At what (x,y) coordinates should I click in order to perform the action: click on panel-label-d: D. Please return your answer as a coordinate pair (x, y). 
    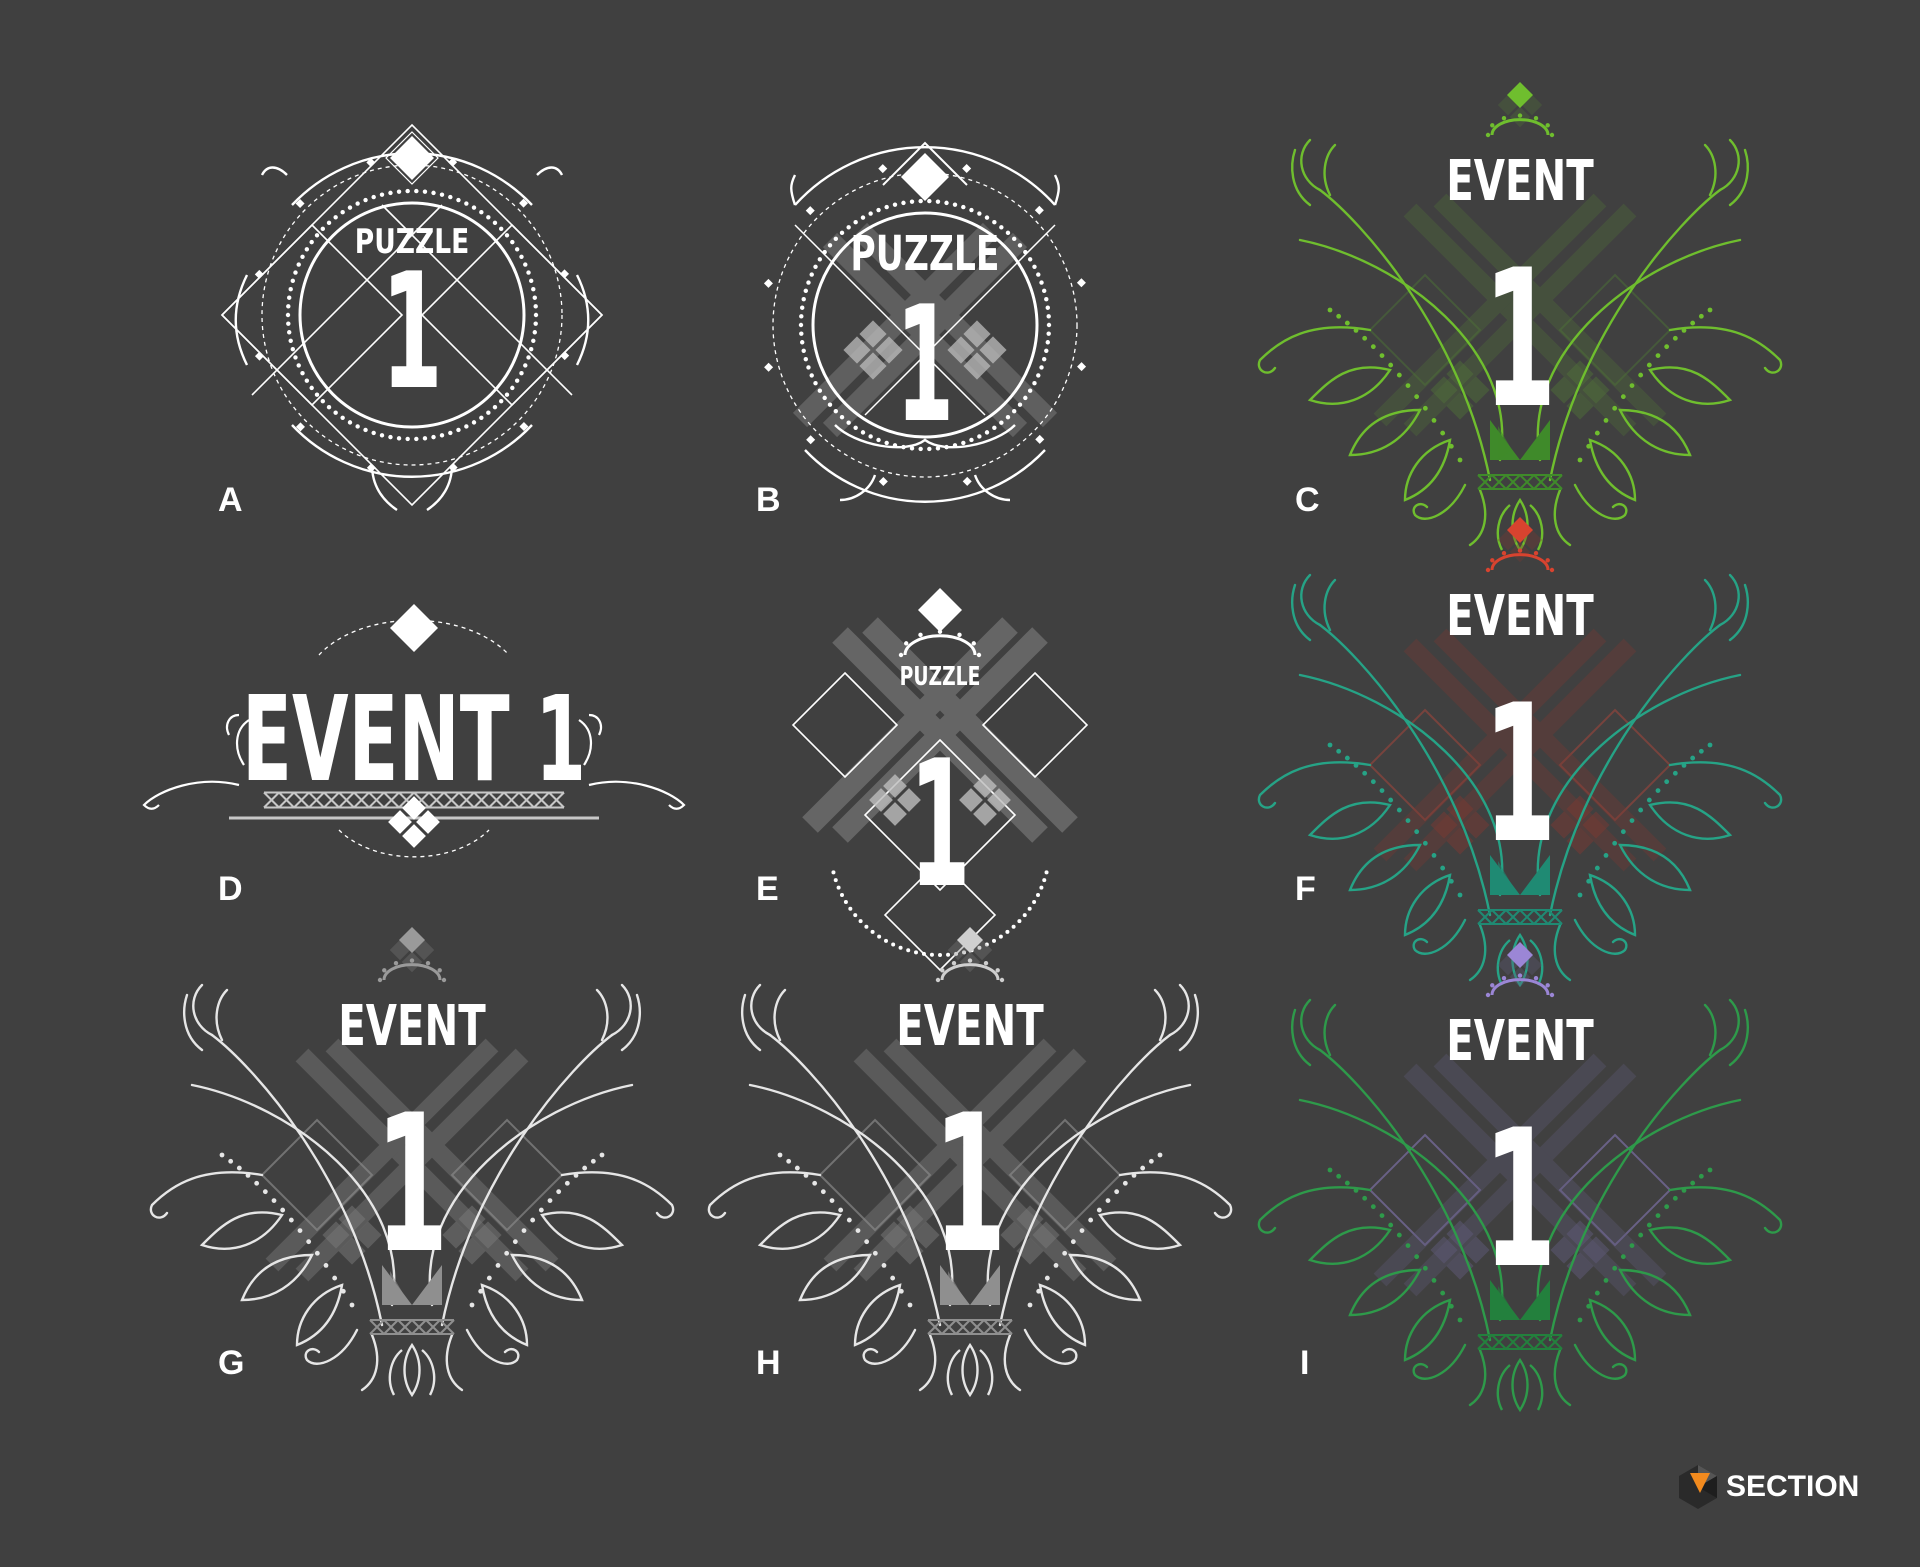
    Looking at the image, I should click on (230, 889).